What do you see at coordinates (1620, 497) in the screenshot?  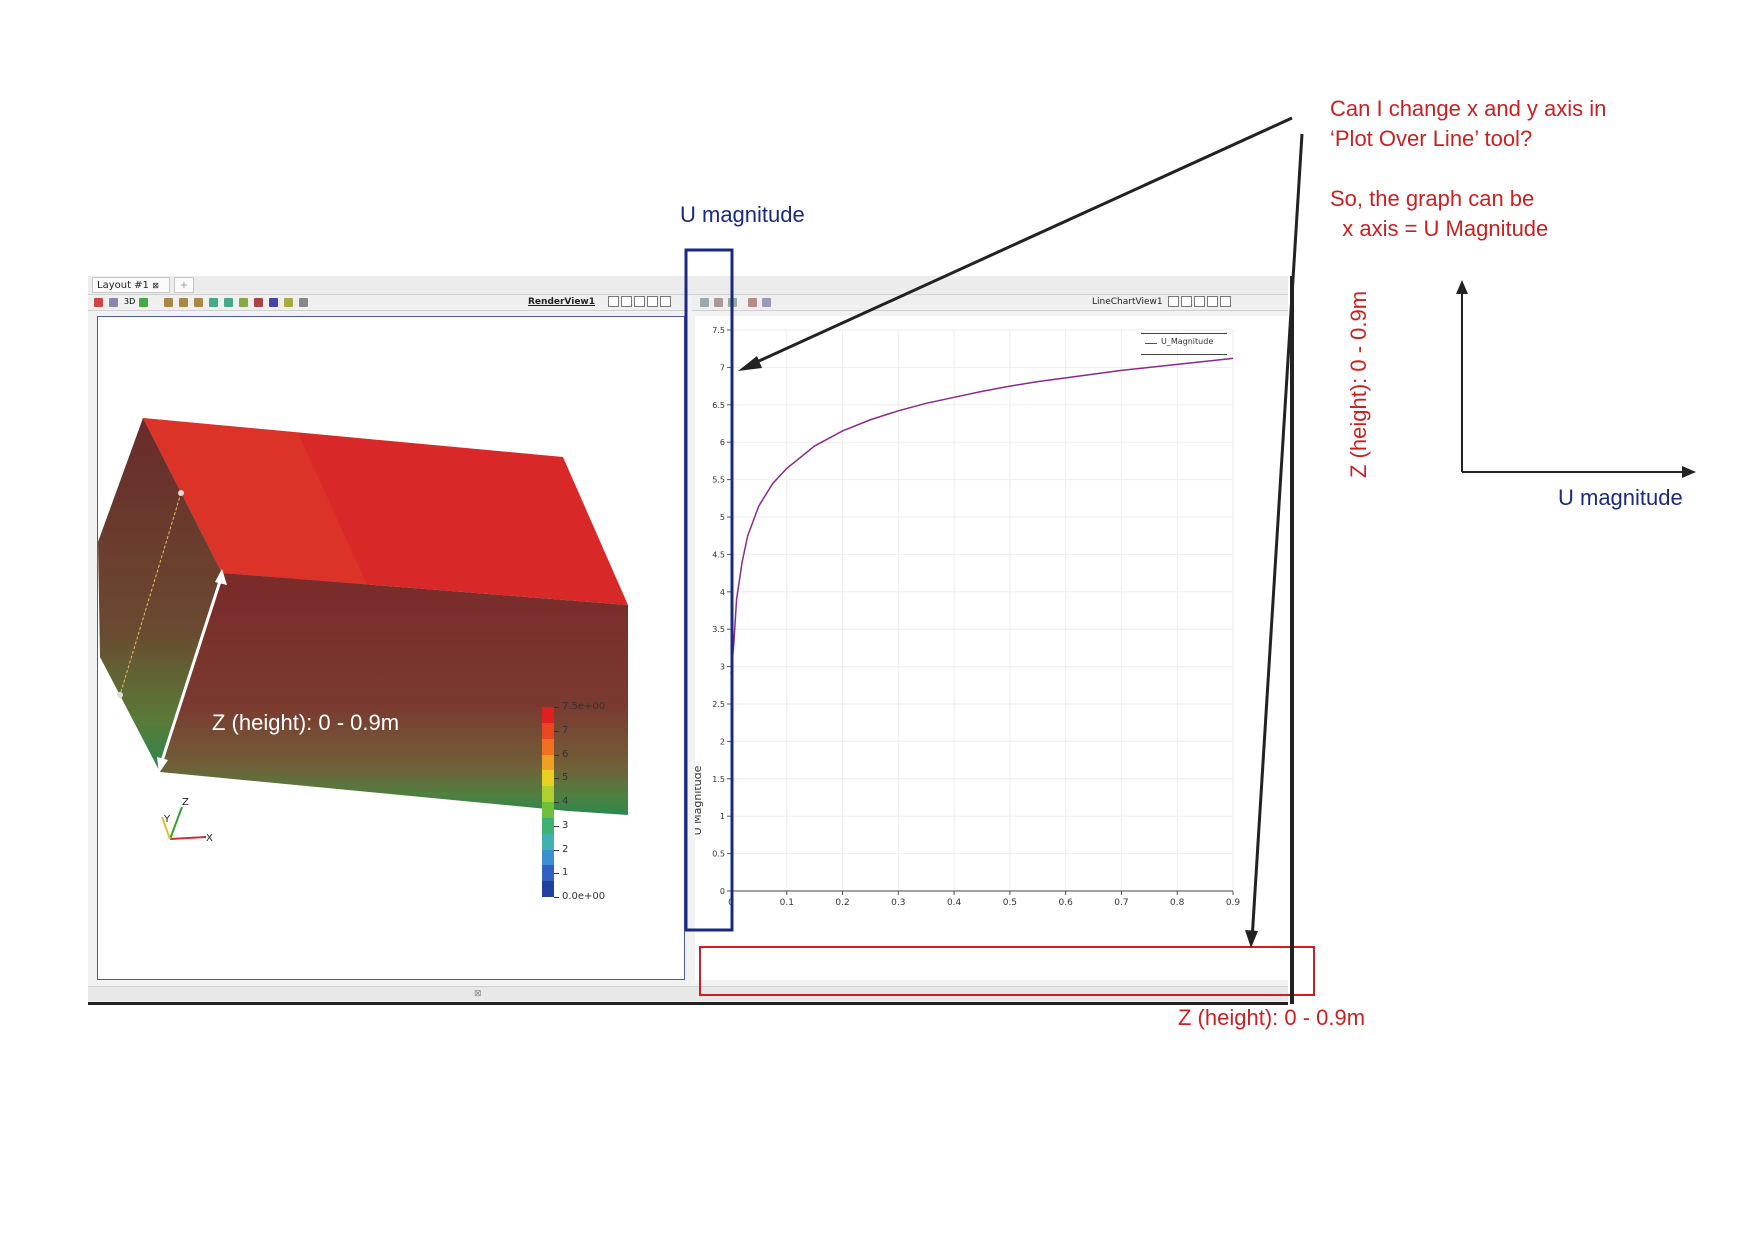 I see `proposed-x-axis-label: U magnitude` at bounding box center [1620, 497].